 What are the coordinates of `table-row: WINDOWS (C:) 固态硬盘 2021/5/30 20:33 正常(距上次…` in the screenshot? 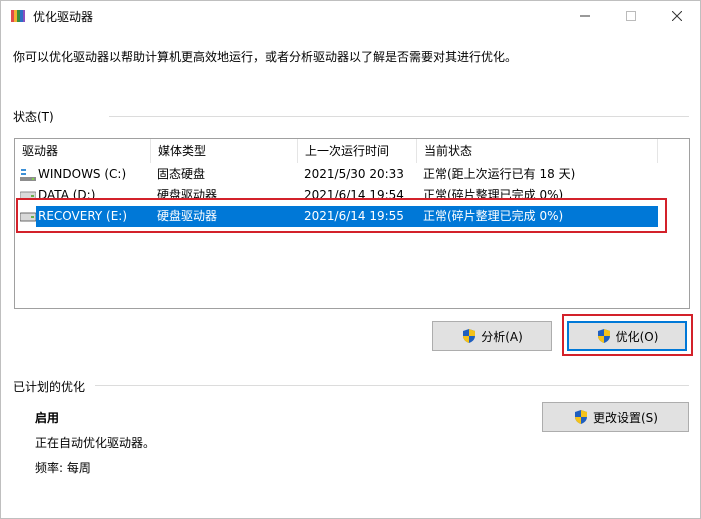 It's located at (352, 174).